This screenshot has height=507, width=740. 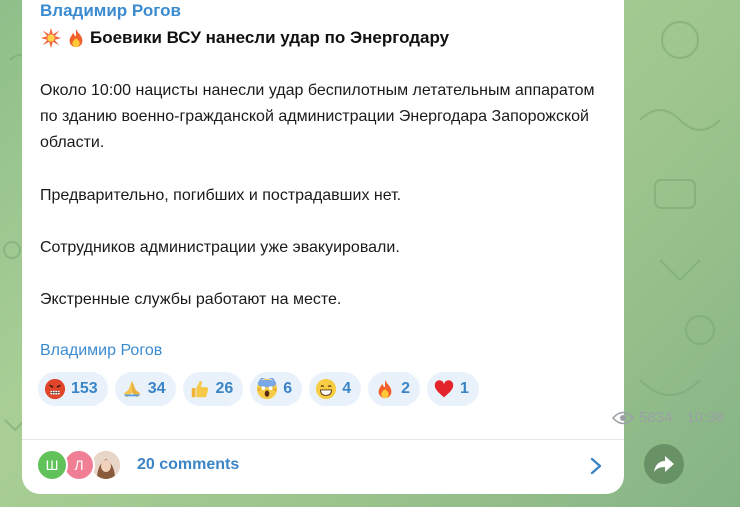 What do you see at coordinates (213, 389) in the screenshot?
I see `reaction-thumbs-up: 26` at bounding box center [213, 389].